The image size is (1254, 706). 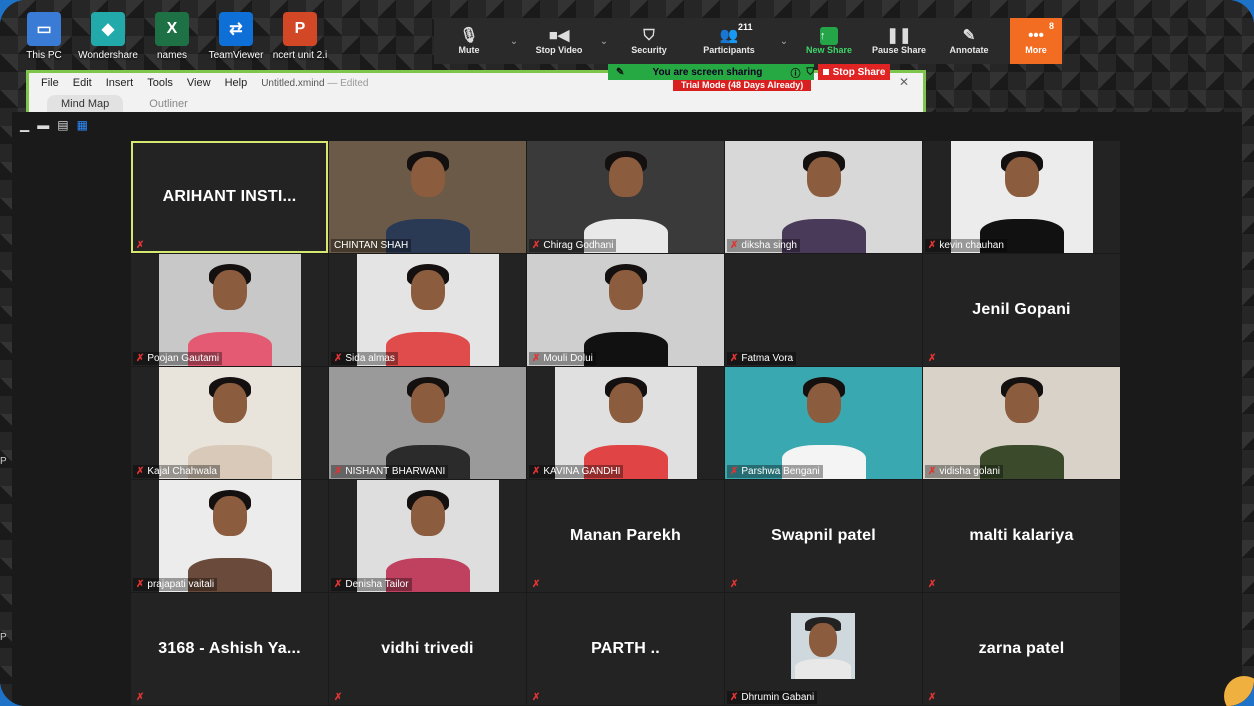 What do you see at coordinates (772, 697) in the screenshot?
I see `participant-name-label: ✗ Dhrumin Gabani` at bounding box center [772, 697].